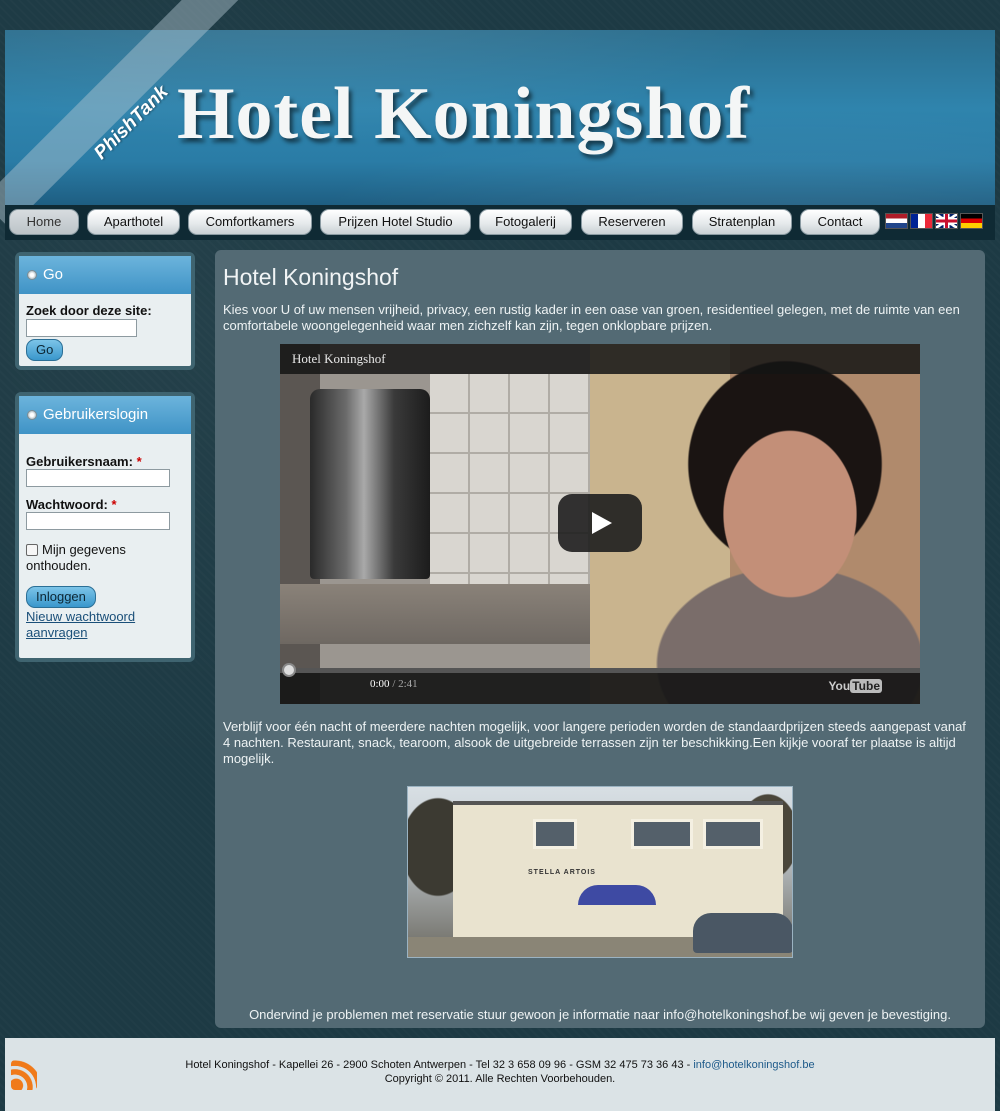 This screenshot has height=1111, width=1000. I want to click on video-tiles, so click(510, 479).